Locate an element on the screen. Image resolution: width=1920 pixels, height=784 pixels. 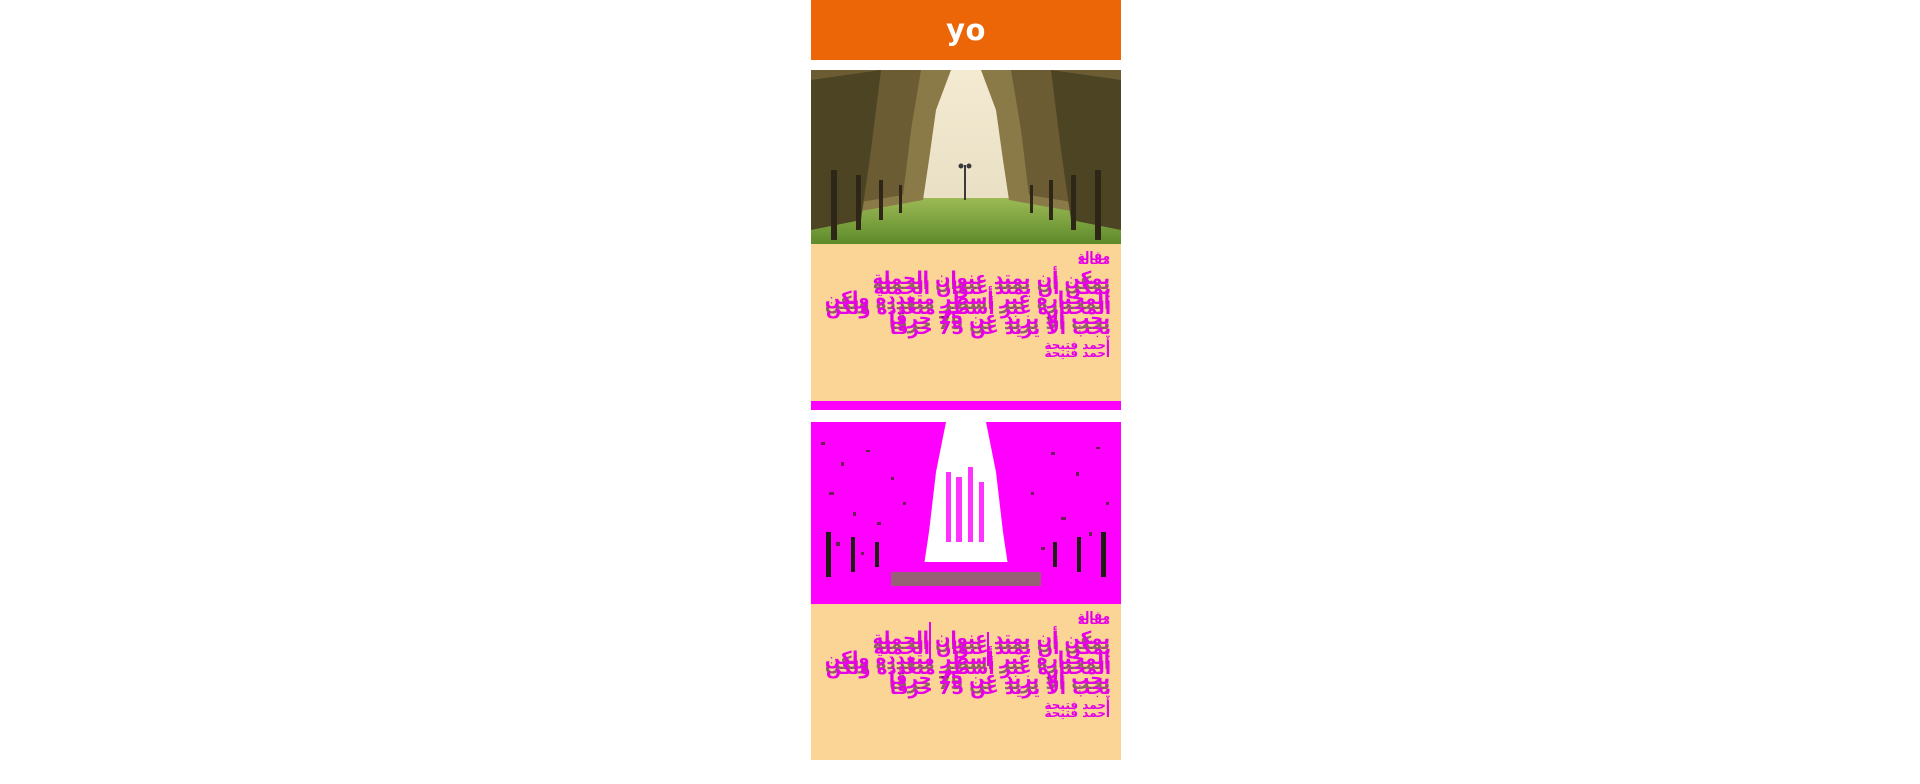
palm-avenue-image-magenta is located at coordinates (966, 513).